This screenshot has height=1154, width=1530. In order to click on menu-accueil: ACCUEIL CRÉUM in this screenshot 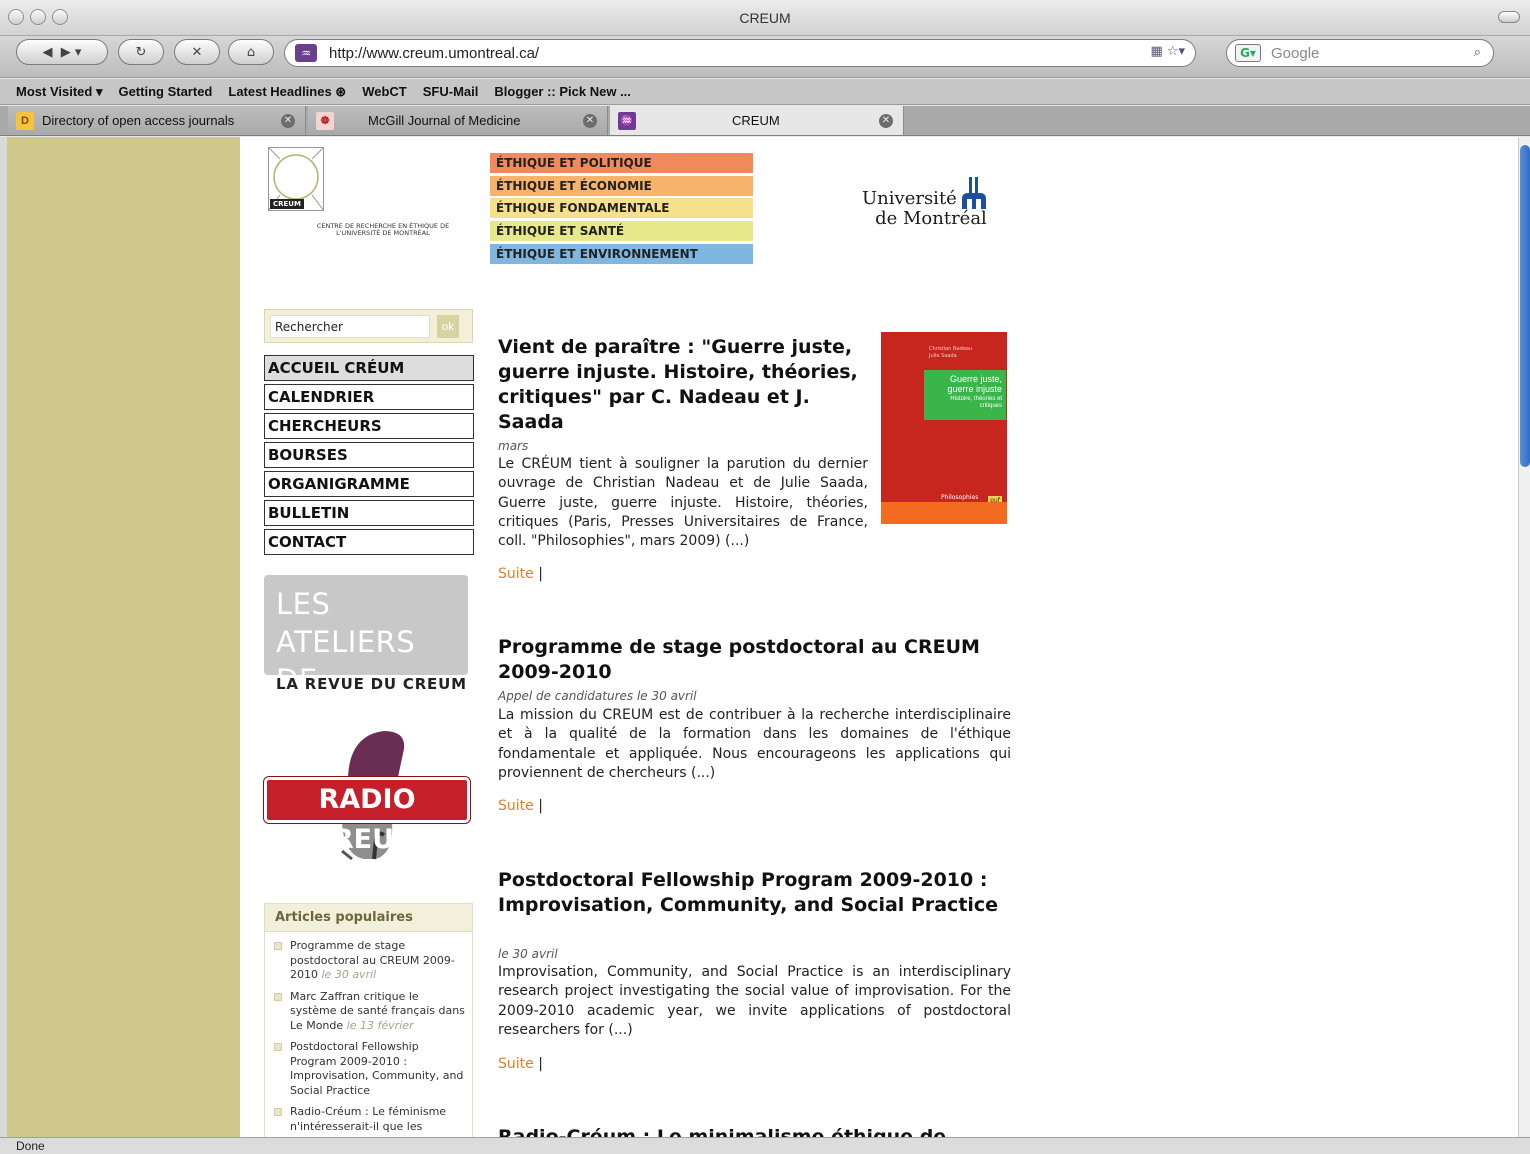, I will do `click(369, 368)`.